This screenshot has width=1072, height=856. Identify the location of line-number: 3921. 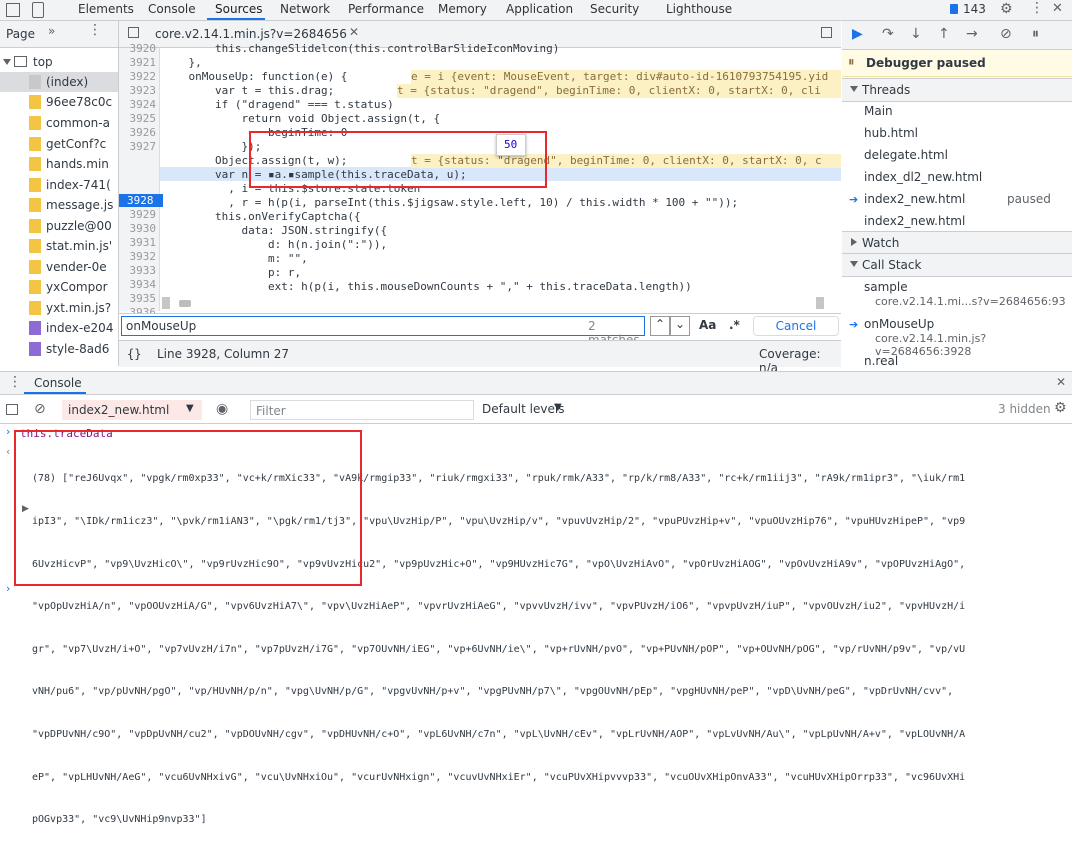
(138, 62).